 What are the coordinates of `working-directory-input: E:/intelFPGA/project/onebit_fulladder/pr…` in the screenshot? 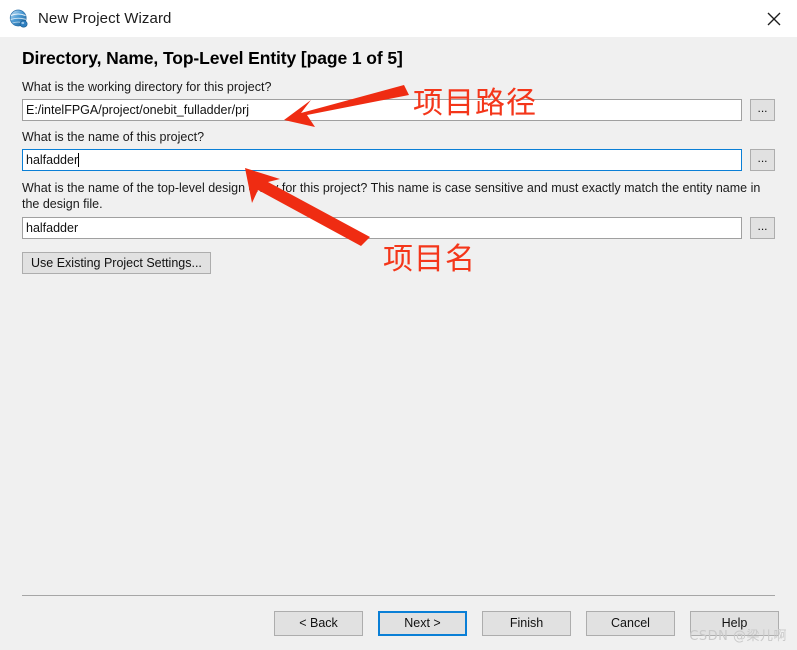 It's located at (382, 110).